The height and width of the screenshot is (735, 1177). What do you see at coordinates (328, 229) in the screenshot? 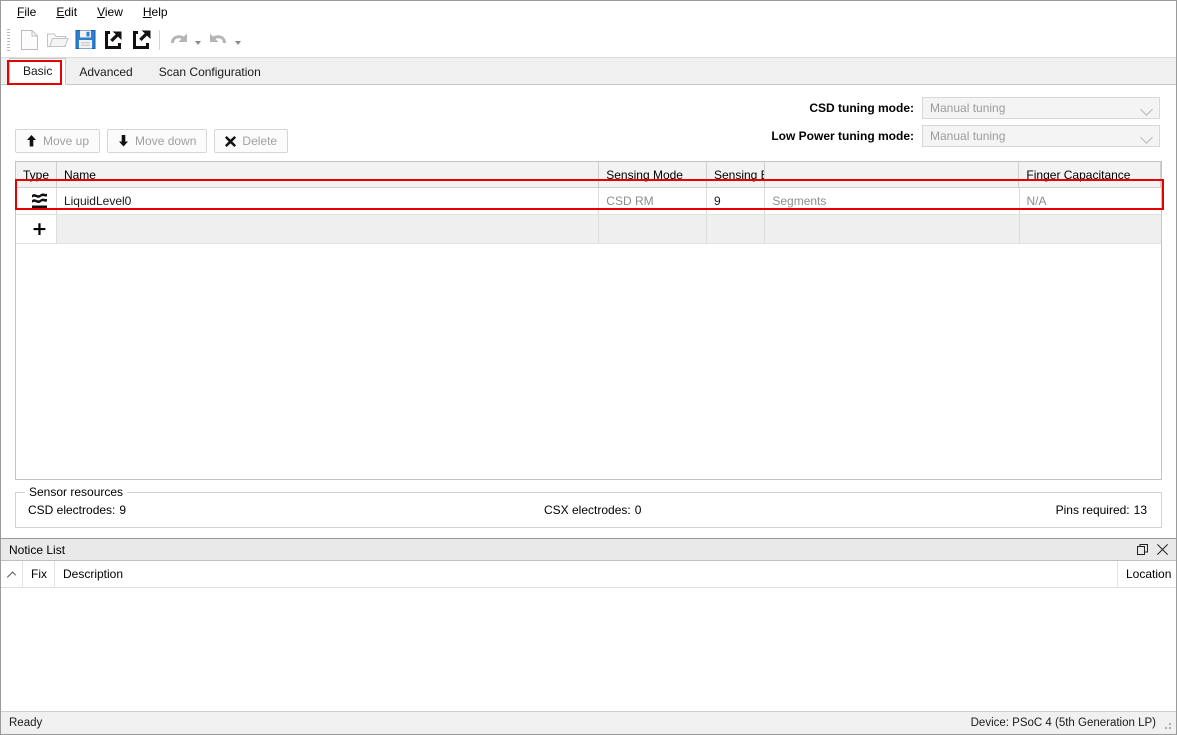
I see `add-row-name-cell` at bounding box center [328, 229].